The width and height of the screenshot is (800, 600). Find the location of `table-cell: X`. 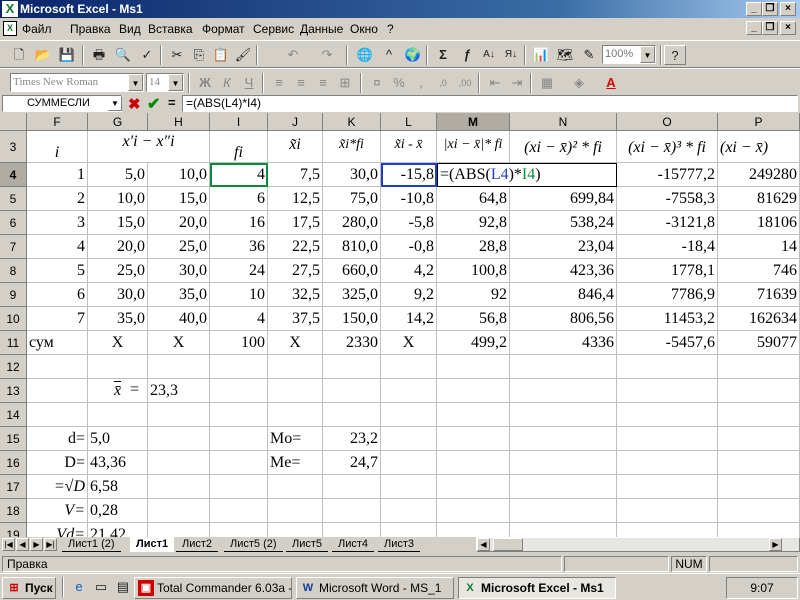

table-cell: X is located at coordinates (118, 343).